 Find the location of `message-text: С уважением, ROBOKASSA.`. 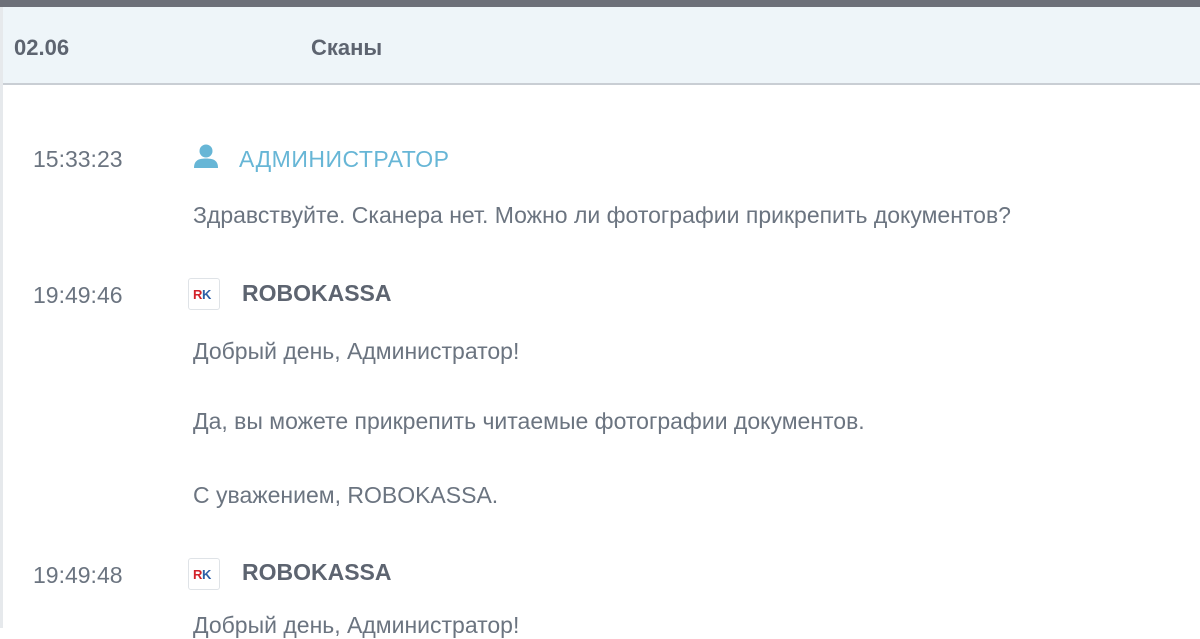

message-text: С уважением, ROBOKASSA. is located at coordinates (346, 495).